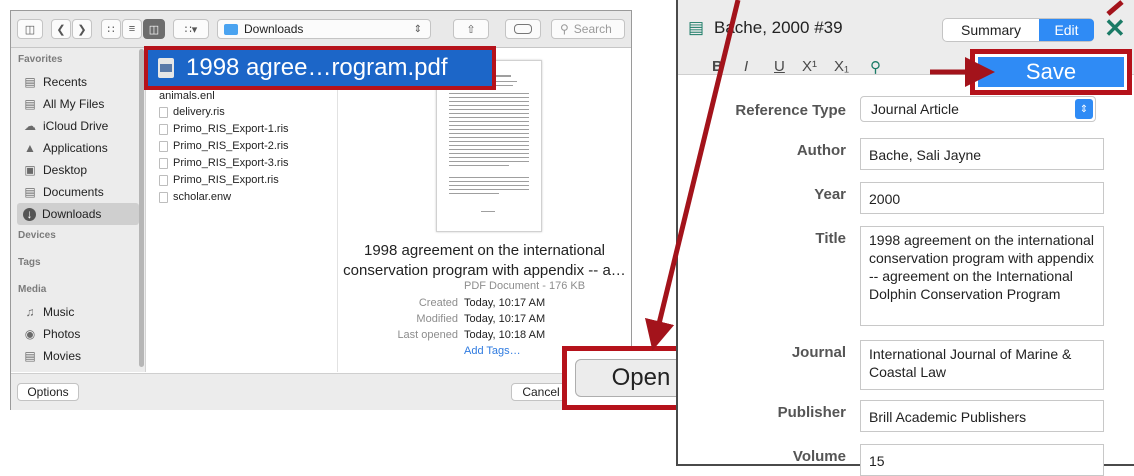 This screenshot has height=476, width=1134. Describe the element at coordinates (1115, 8) in the screenshot. I see `arrow-top-right` at that location.